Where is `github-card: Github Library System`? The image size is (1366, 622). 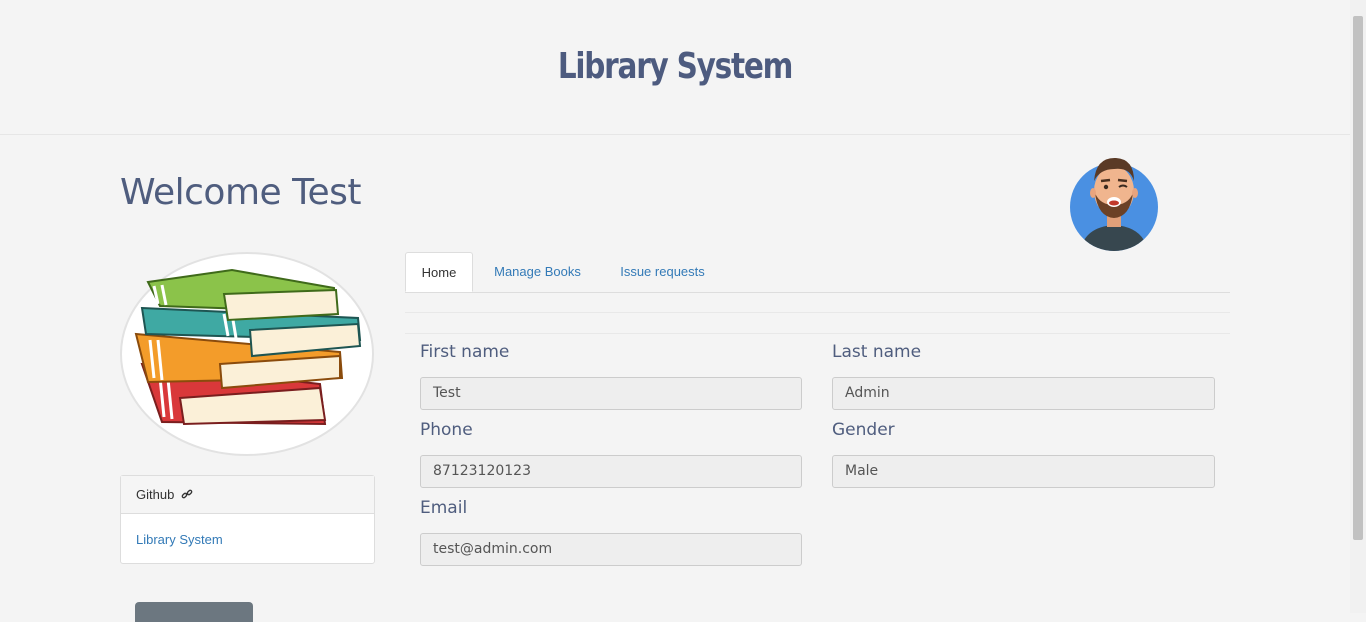 github-card: Github Library System is located at coordinates (247, 519).